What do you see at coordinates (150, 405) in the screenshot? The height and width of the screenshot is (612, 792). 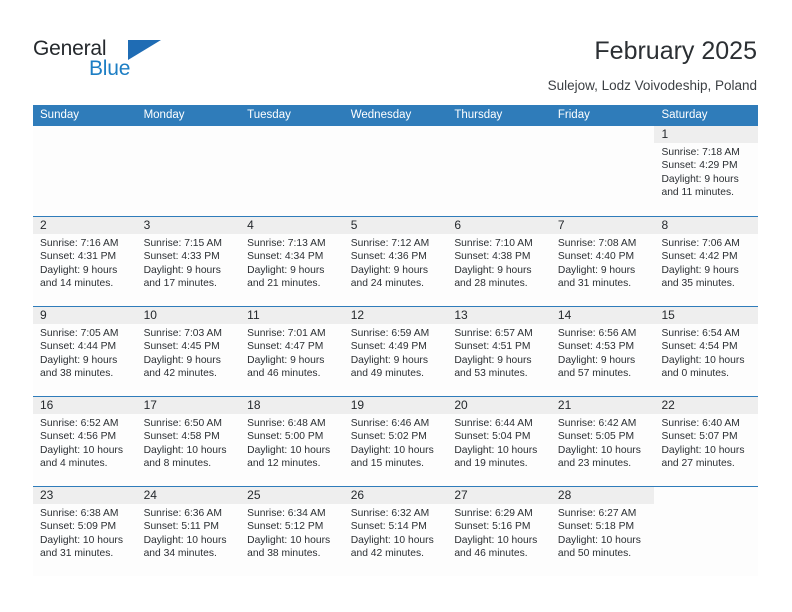 I see `day-number: 17` at bounding box center [150, 405].